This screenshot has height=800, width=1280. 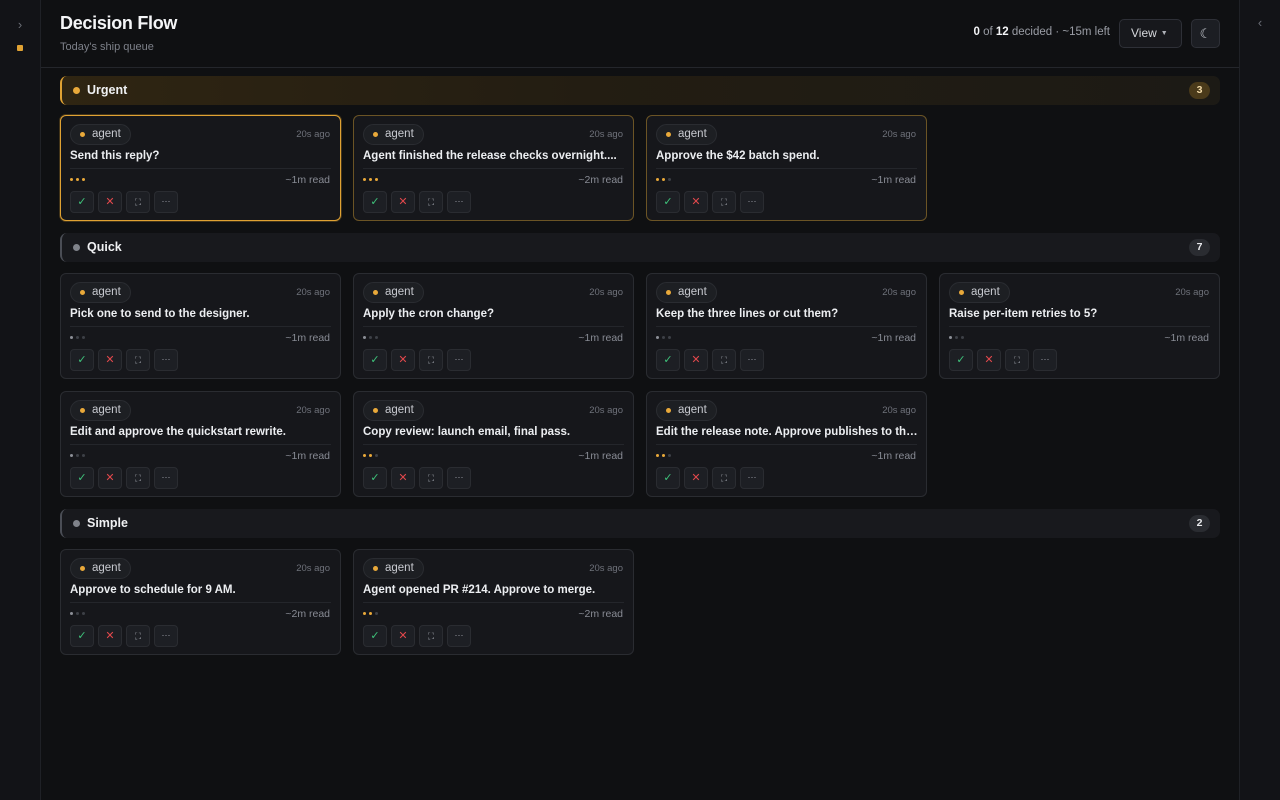 What do you see at coordinates (640, 90) in the screenshot?
I see `section-header-urgent: Urgent 3` at bounding box center [640, 90].